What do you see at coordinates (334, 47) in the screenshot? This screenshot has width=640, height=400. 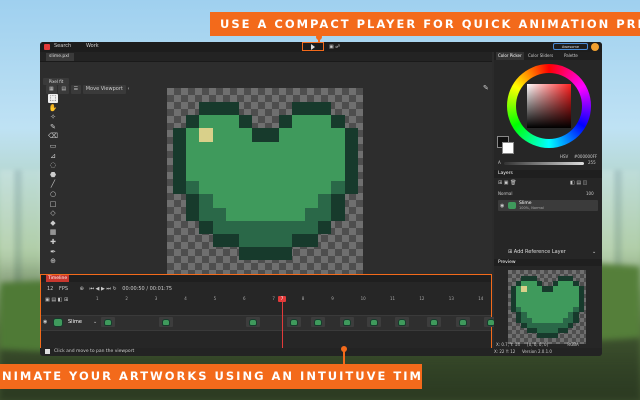 I see `player-extra-icons: ▣ ☍` at bounding box center [334, 47].